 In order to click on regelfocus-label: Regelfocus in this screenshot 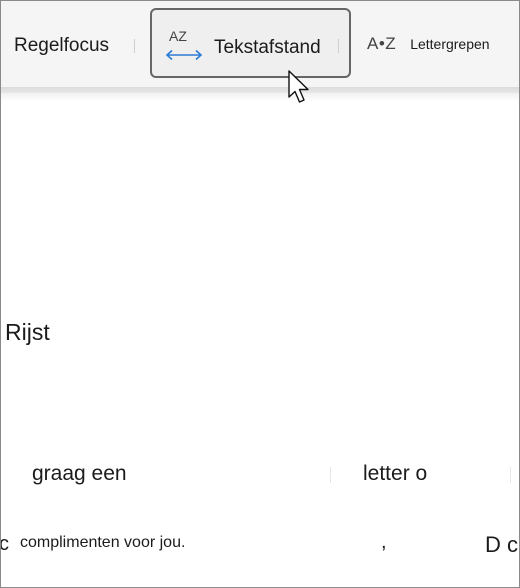, I will do `click(62, 45)`.